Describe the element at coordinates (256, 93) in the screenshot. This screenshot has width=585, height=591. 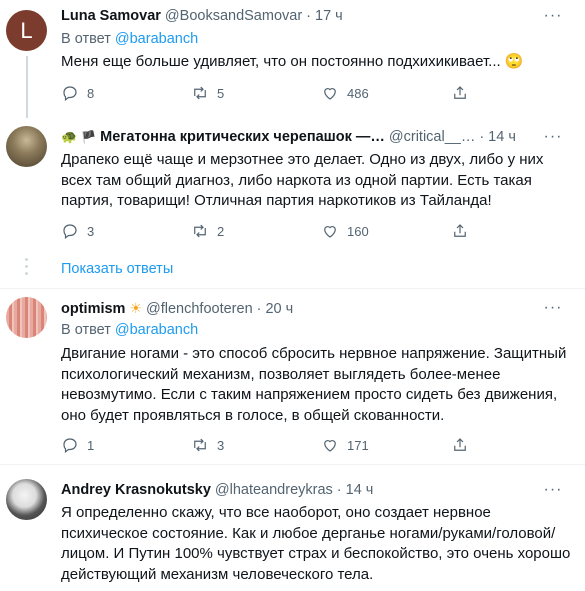
I see `retweet-button: 5` at that location.